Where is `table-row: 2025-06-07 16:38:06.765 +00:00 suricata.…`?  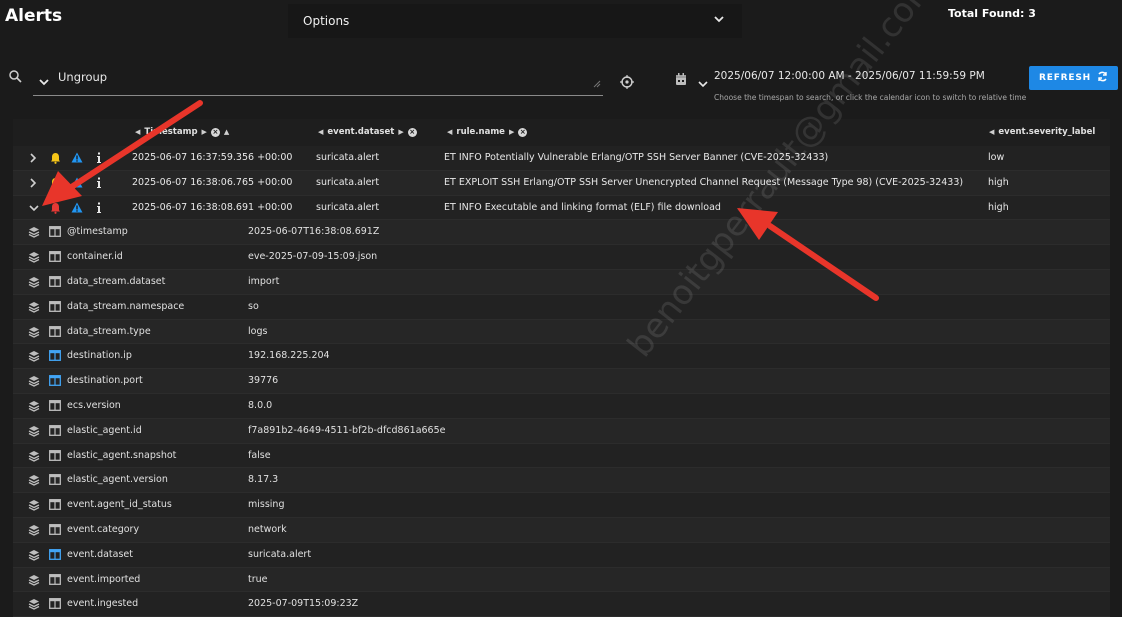 table-row: 2025-06-07 16:38:06.765 +00:00 suricata.… is located at coordinates (561, 183).